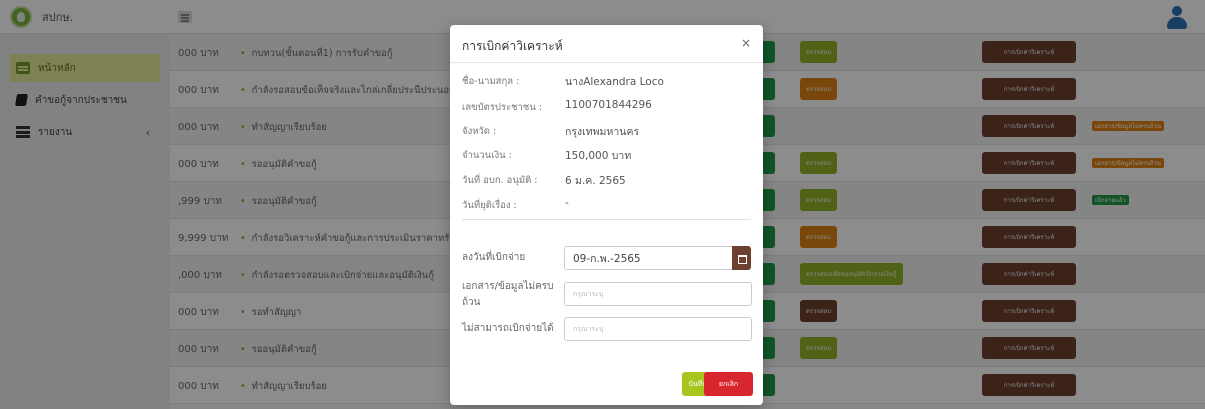 This screenshot has height=409, width=1205. What do you see at coordinates (494, 257) in the screenshot?
I see `disburse-date-label: ลงวันที่เบิกจ่าย` at bounding box center [494, 257].